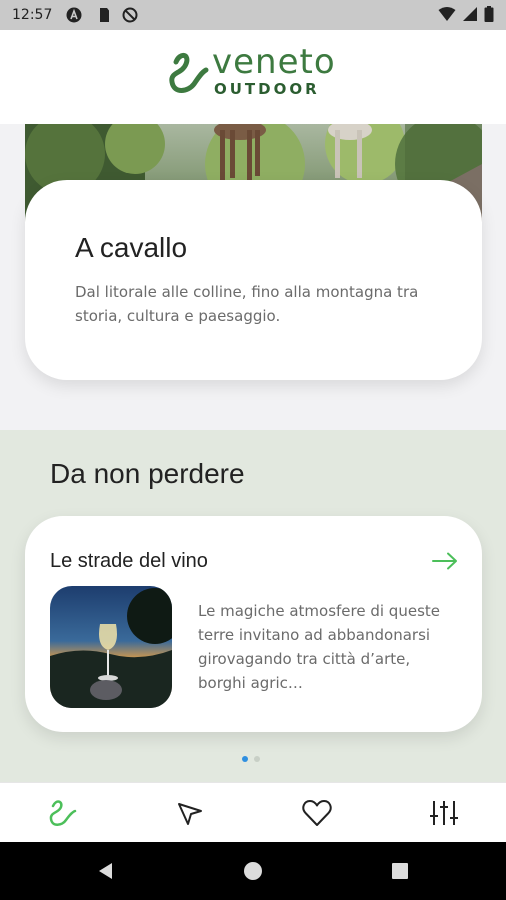 This screenshot has height=900, width=506. Describe the element at coordinates (245, 759) in the screenshot. I see `pagination-dot-active` at that location.